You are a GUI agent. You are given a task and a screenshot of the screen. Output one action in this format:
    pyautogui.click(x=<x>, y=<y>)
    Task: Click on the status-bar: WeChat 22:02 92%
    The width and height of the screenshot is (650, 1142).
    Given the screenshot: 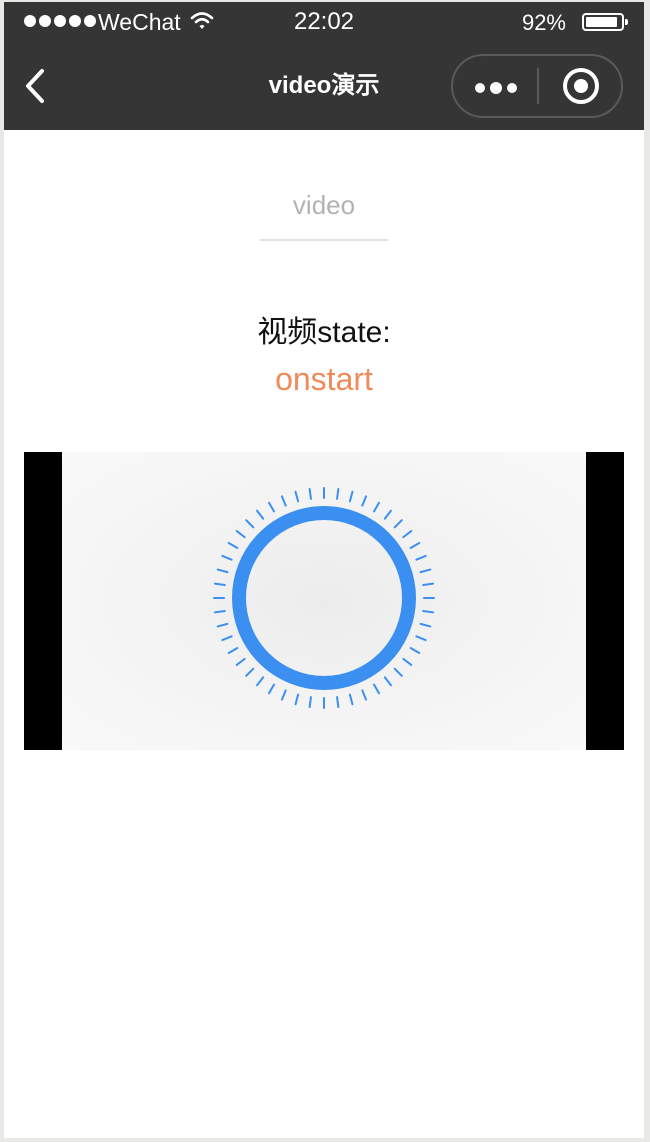 What is the action you would take?
    pyautogui.click(x=324, y=22)
    